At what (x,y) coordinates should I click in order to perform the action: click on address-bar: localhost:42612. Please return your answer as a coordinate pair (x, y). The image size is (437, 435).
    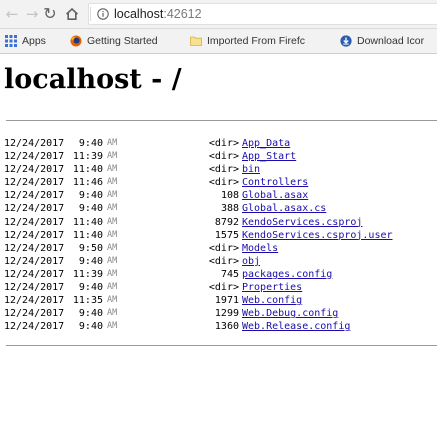
    Looking at the image, I should click on (262, 14).